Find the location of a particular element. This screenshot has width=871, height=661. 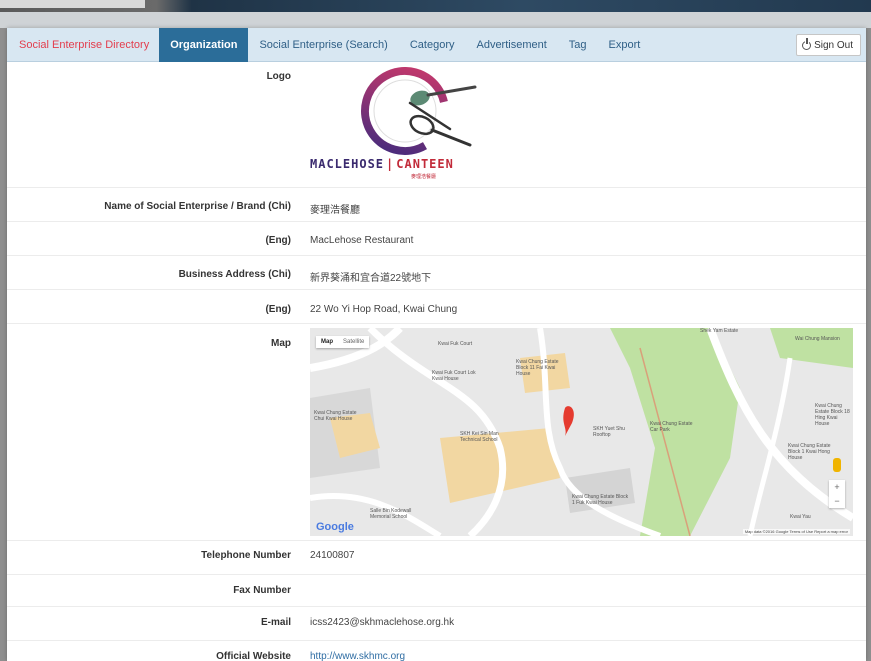

map-type-satellite: Satellite is located at coordinates (353, 342).